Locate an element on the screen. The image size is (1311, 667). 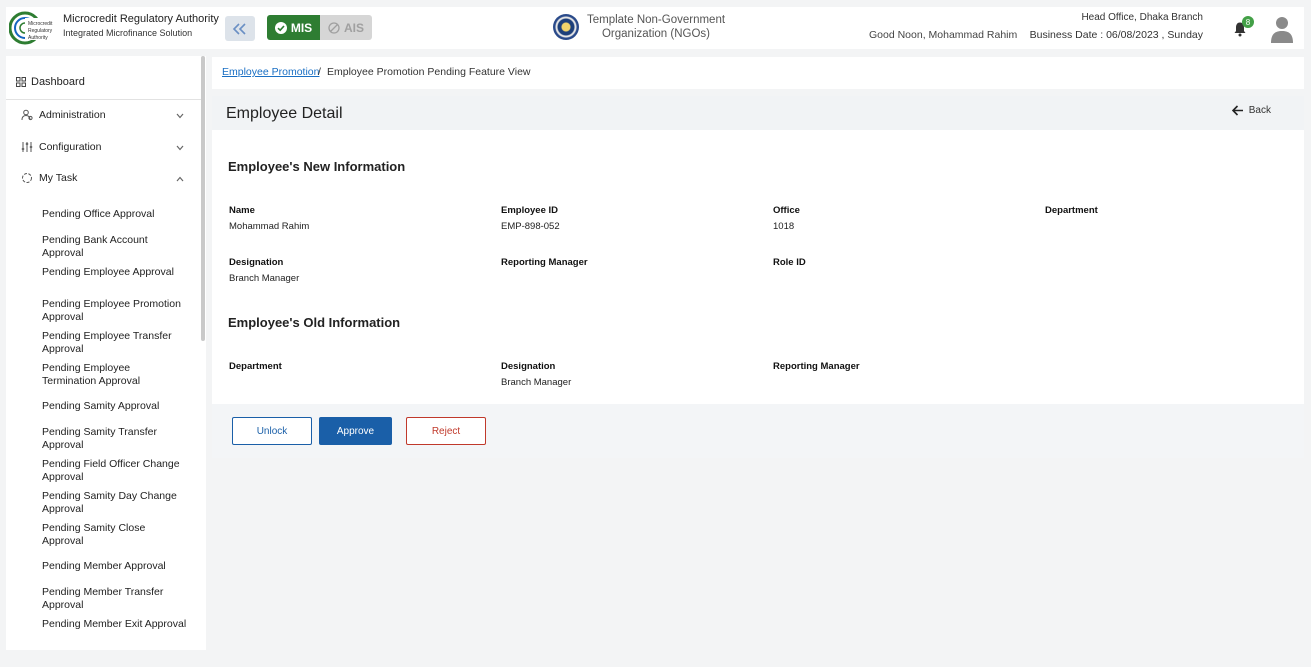
sidebar-item-pending-employee-transfer: Pending Employee Transfer Approval is located at coordinates (114, 343).